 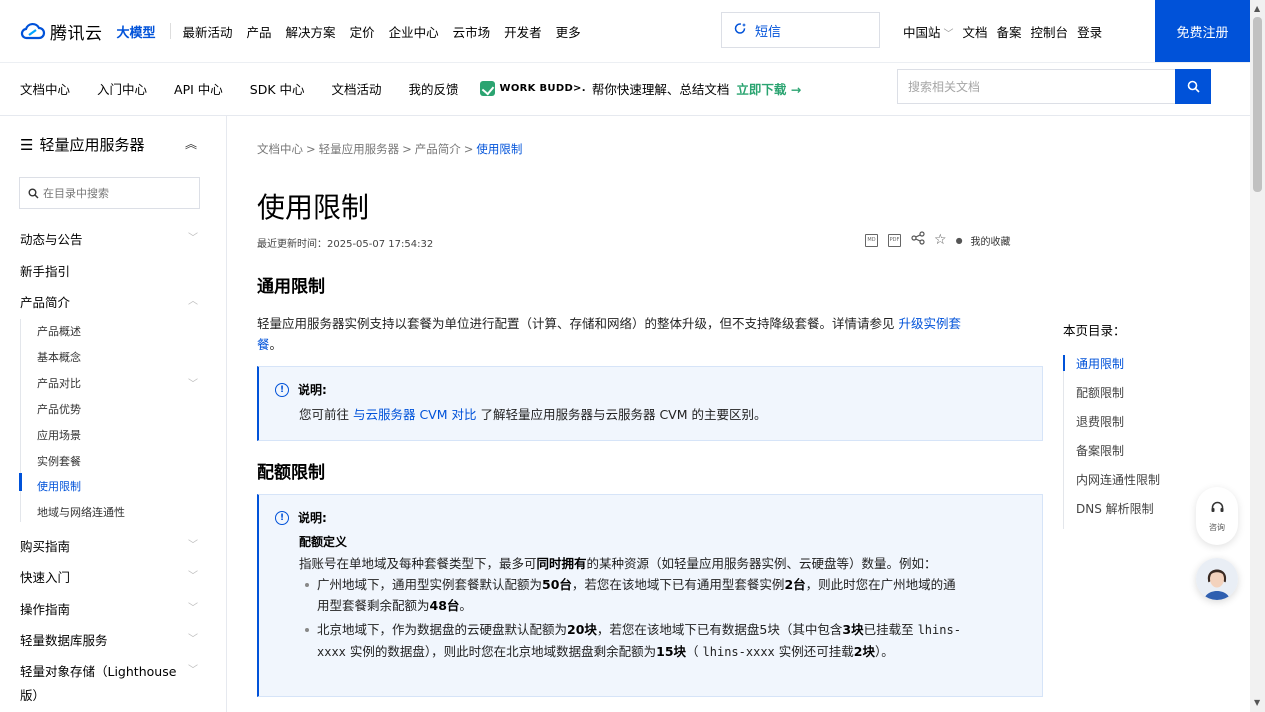 I want to click on consult-button: 咨询, so click(x=1217, y=516).